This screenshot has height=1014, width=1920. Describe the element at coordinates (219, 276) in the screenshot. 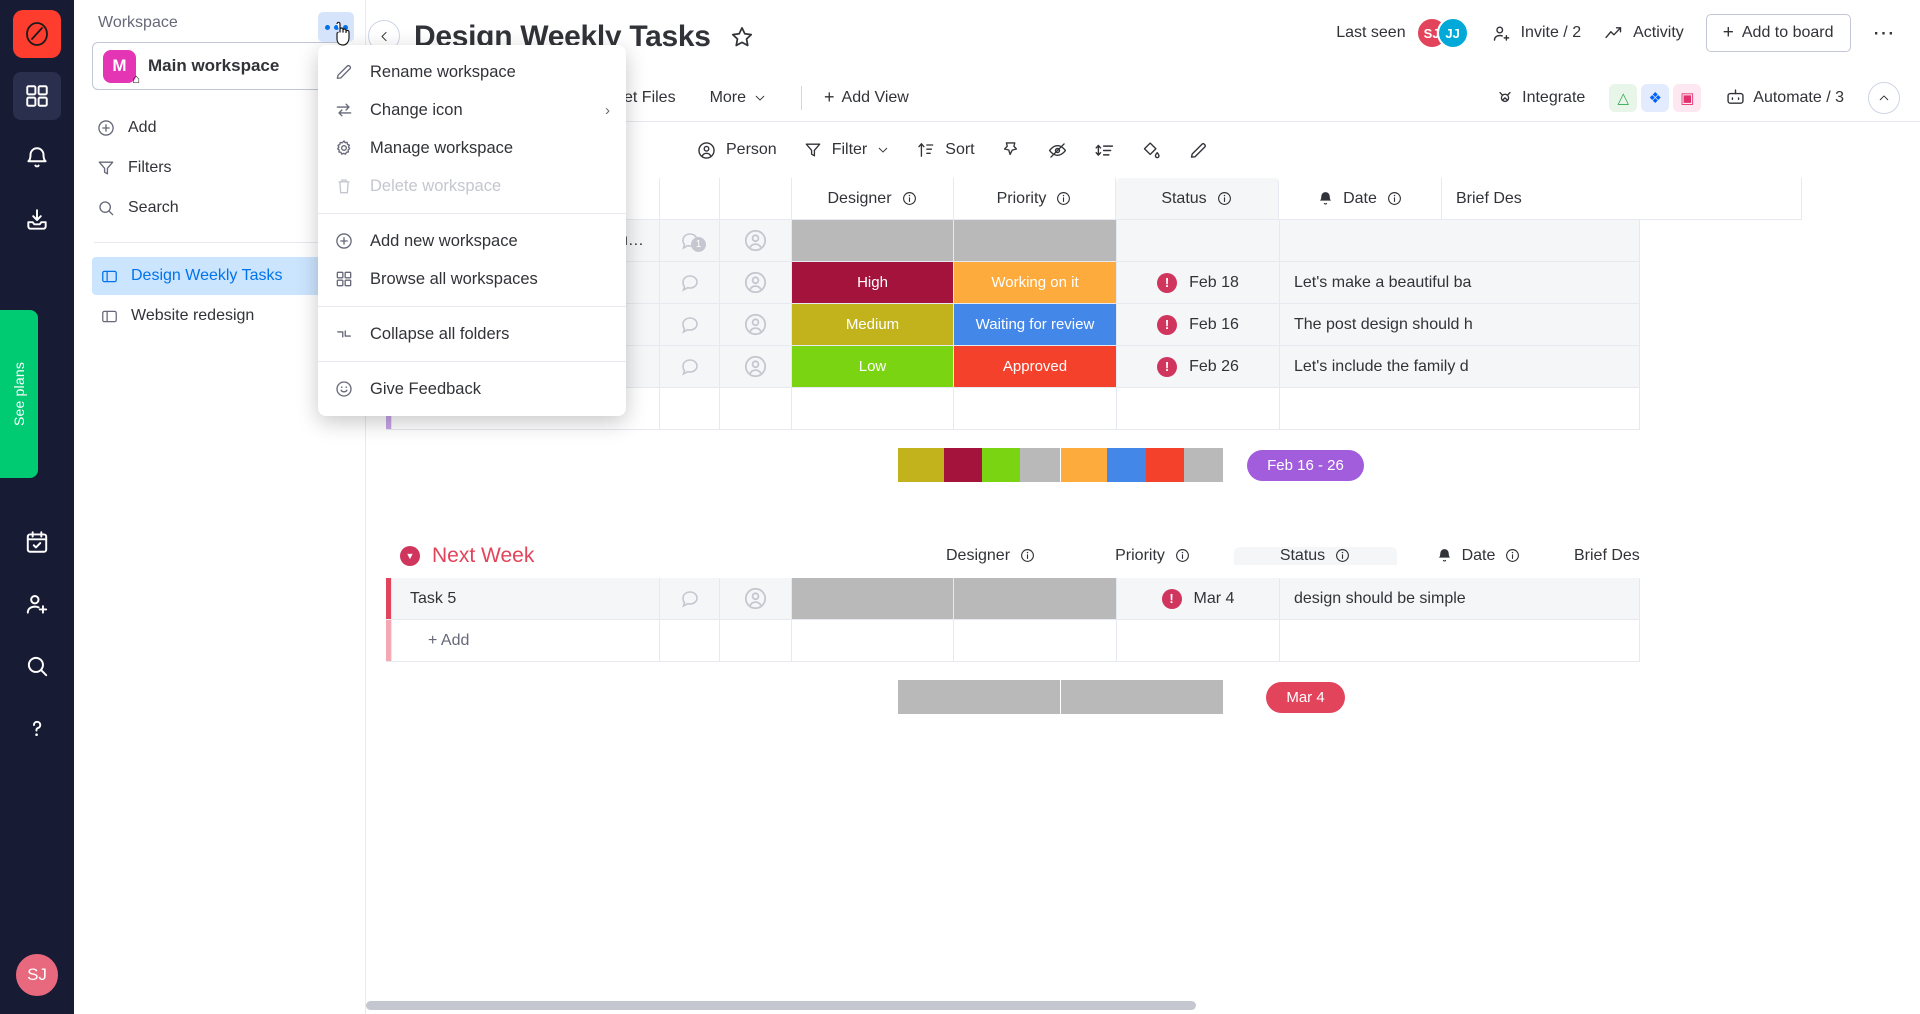

I see `sidebar-item-design-weekly-tasks: Design Weekly Tasks` at that location.